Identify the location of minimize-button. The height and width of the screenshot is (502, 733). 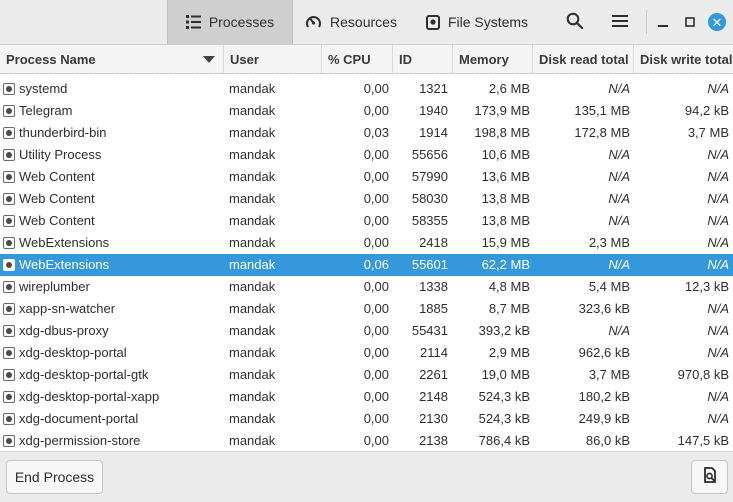
(663, 22).